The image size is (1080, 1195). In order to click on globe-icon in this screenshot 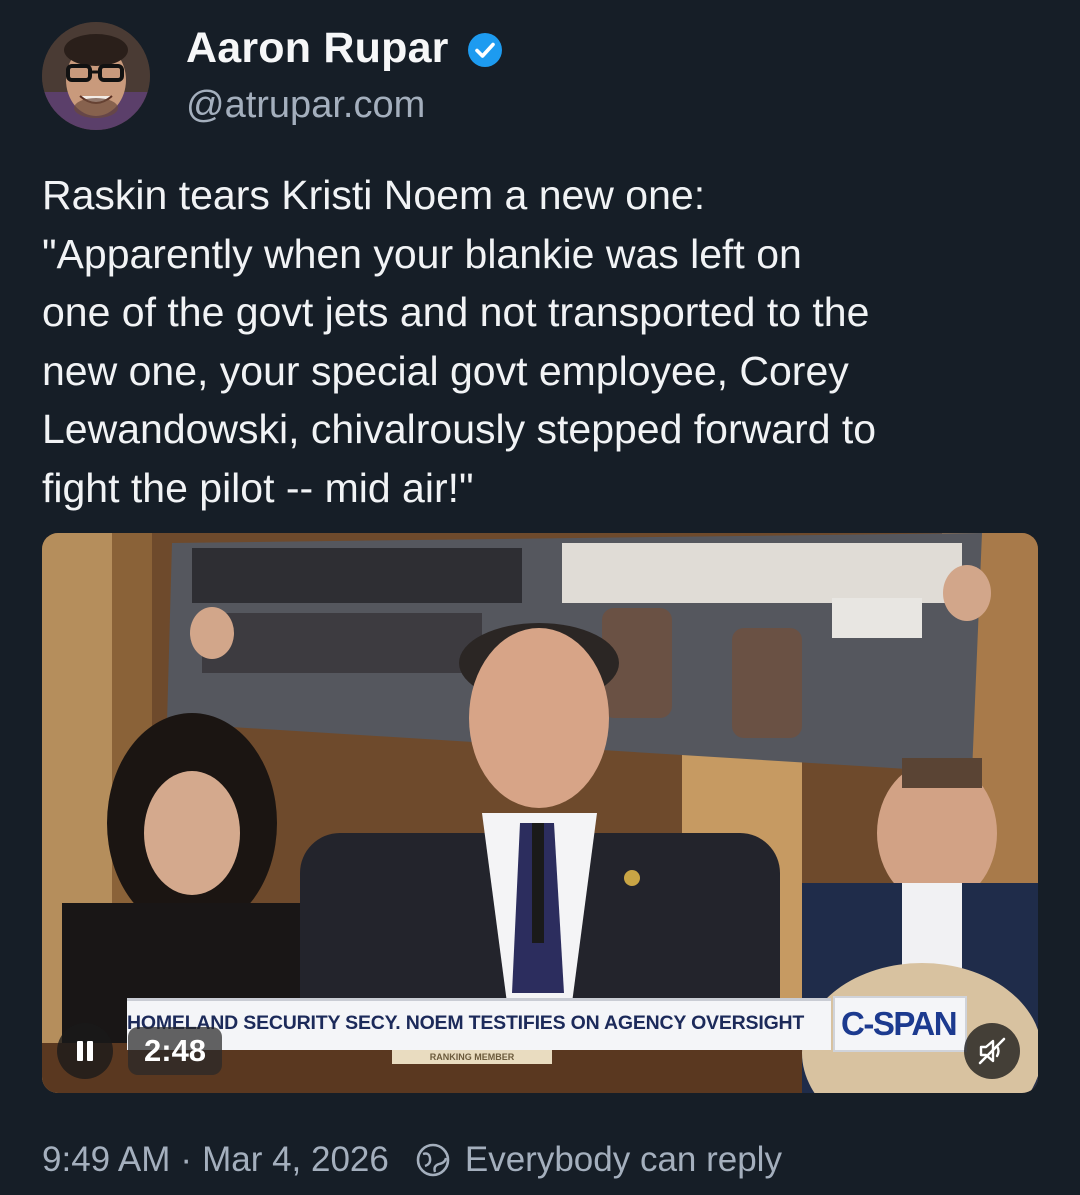, I will do `click(433, 1160)`.